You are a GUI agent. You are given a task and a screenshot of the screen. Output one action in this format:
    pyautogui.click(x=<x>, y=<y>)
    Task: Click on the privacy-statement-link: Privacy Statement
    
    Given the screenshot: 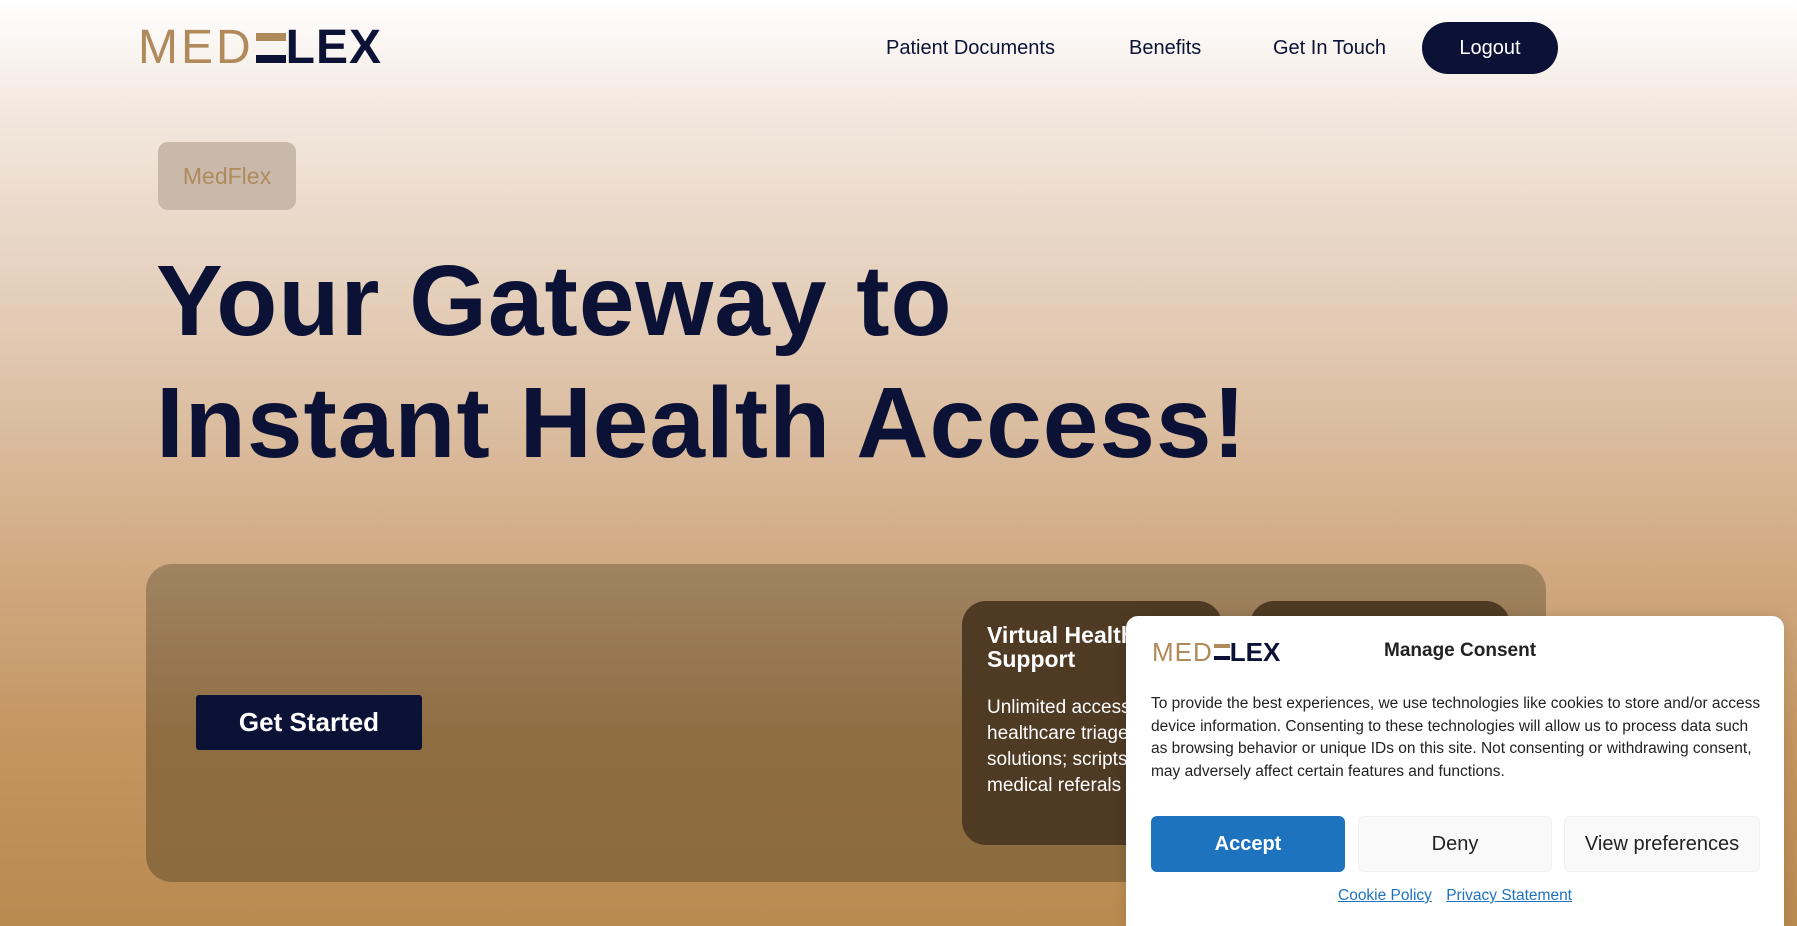 What is the action you would take?
    pyautogui.click(x=1509, y=895)
    